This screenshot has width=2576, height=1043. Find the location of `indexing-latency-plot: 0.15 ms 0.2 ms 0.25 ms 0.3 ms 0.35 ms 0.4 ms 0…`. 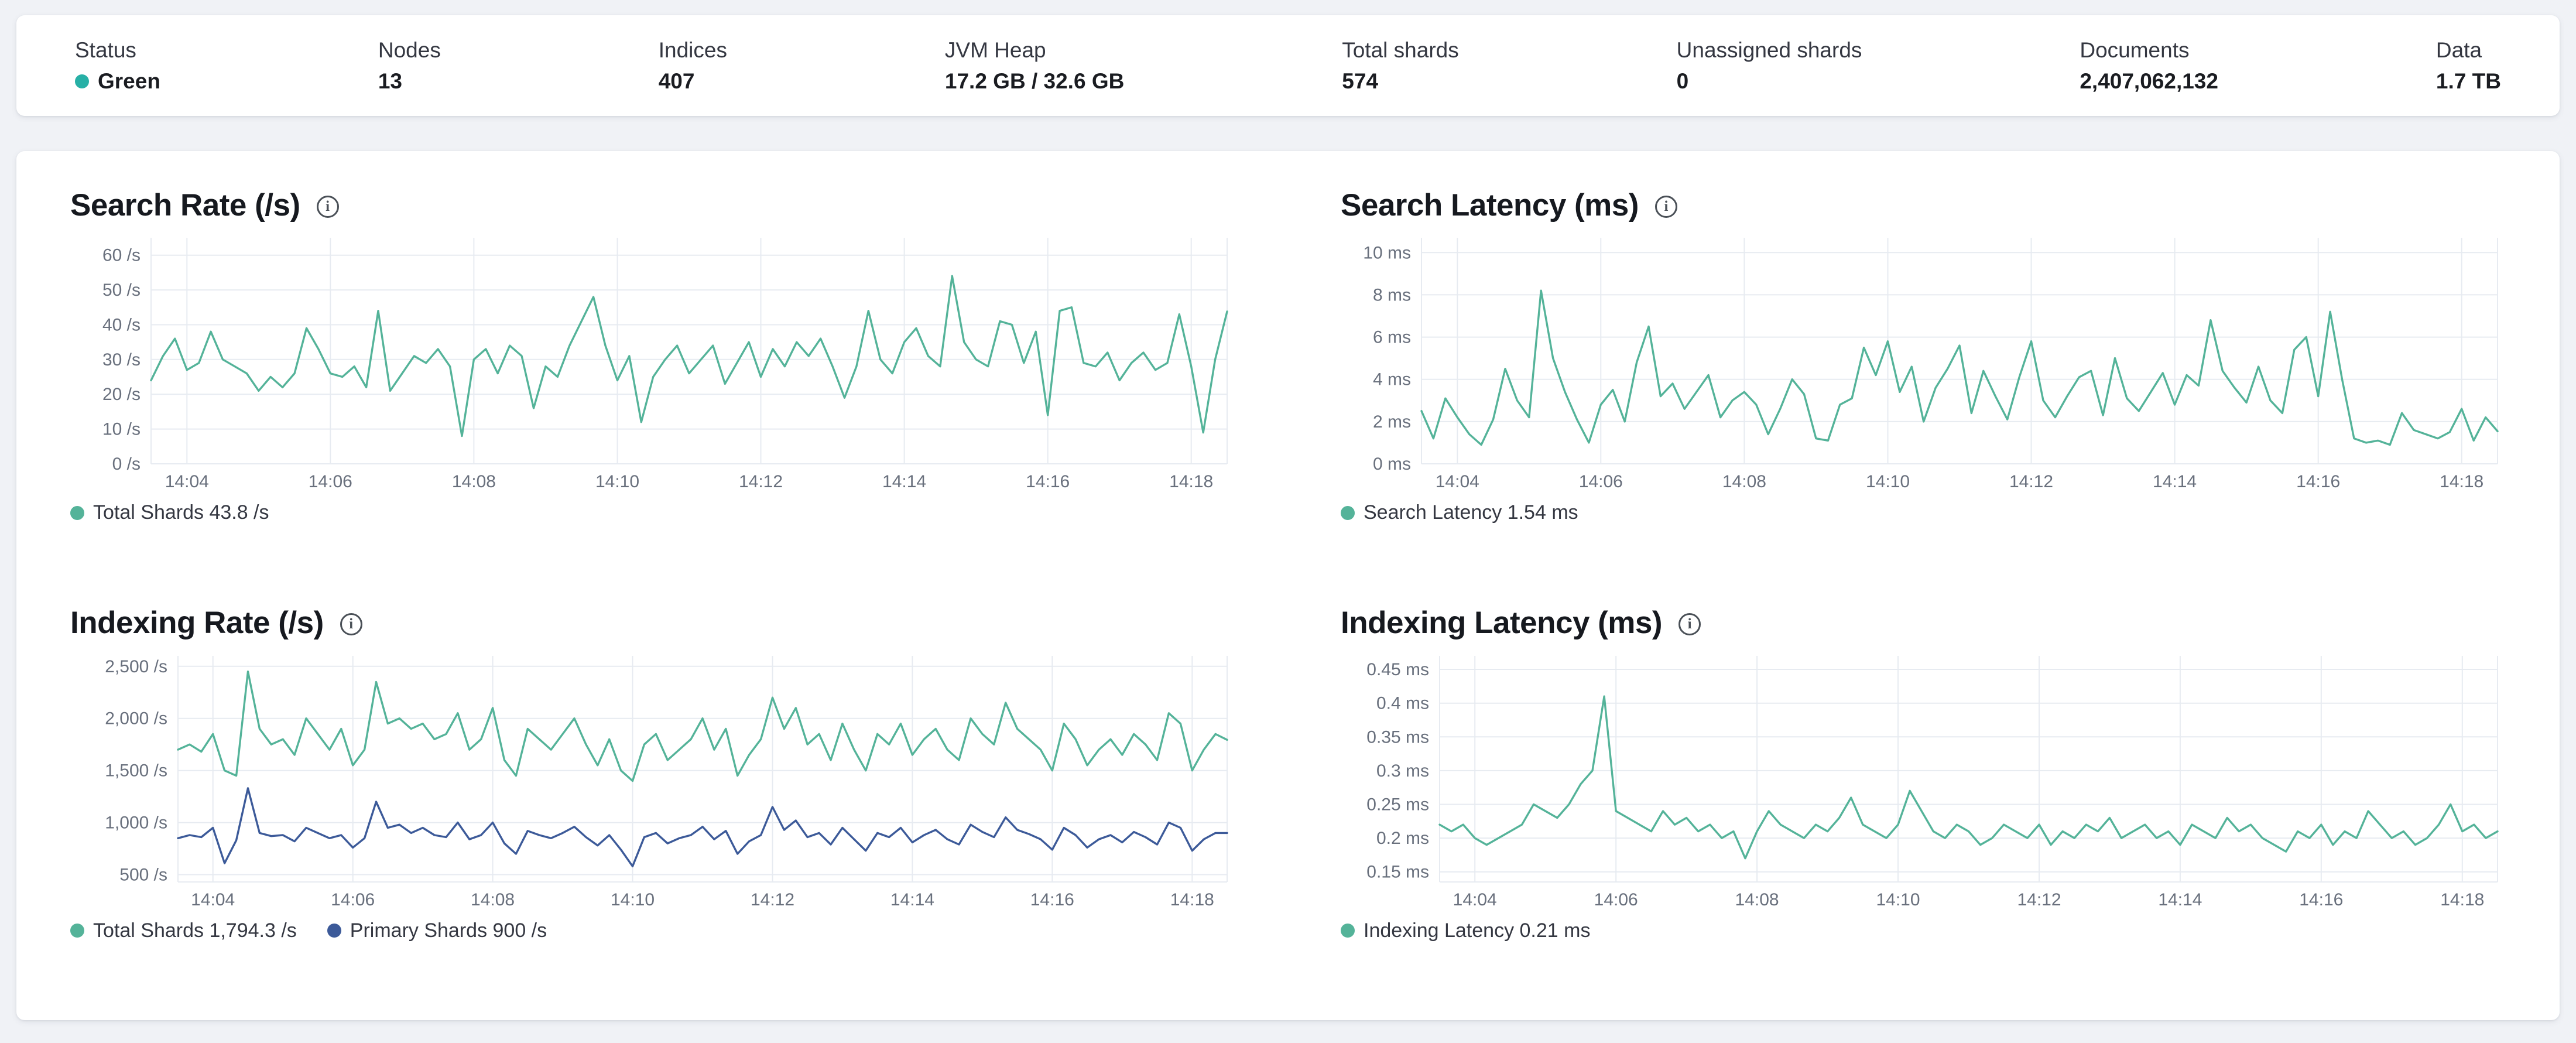

indexing-latency-plot: 0.15 ms 0.2 ms 0.25 ms 0.3 ms 0.35 ms 0.4 ms 0… is located at coordinates (1923, 782).